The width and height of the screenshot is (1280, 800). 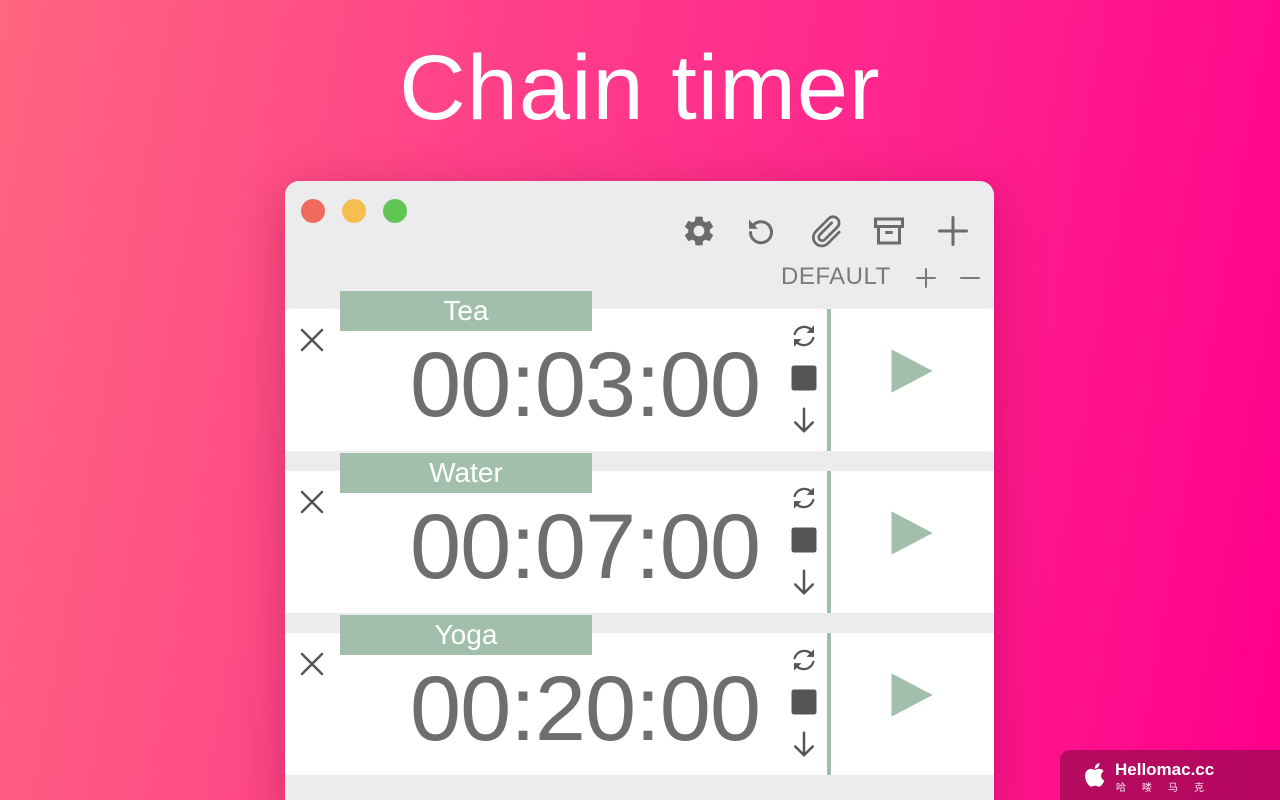 I want to click on remove-preset-button, so click(x=970, y=278).